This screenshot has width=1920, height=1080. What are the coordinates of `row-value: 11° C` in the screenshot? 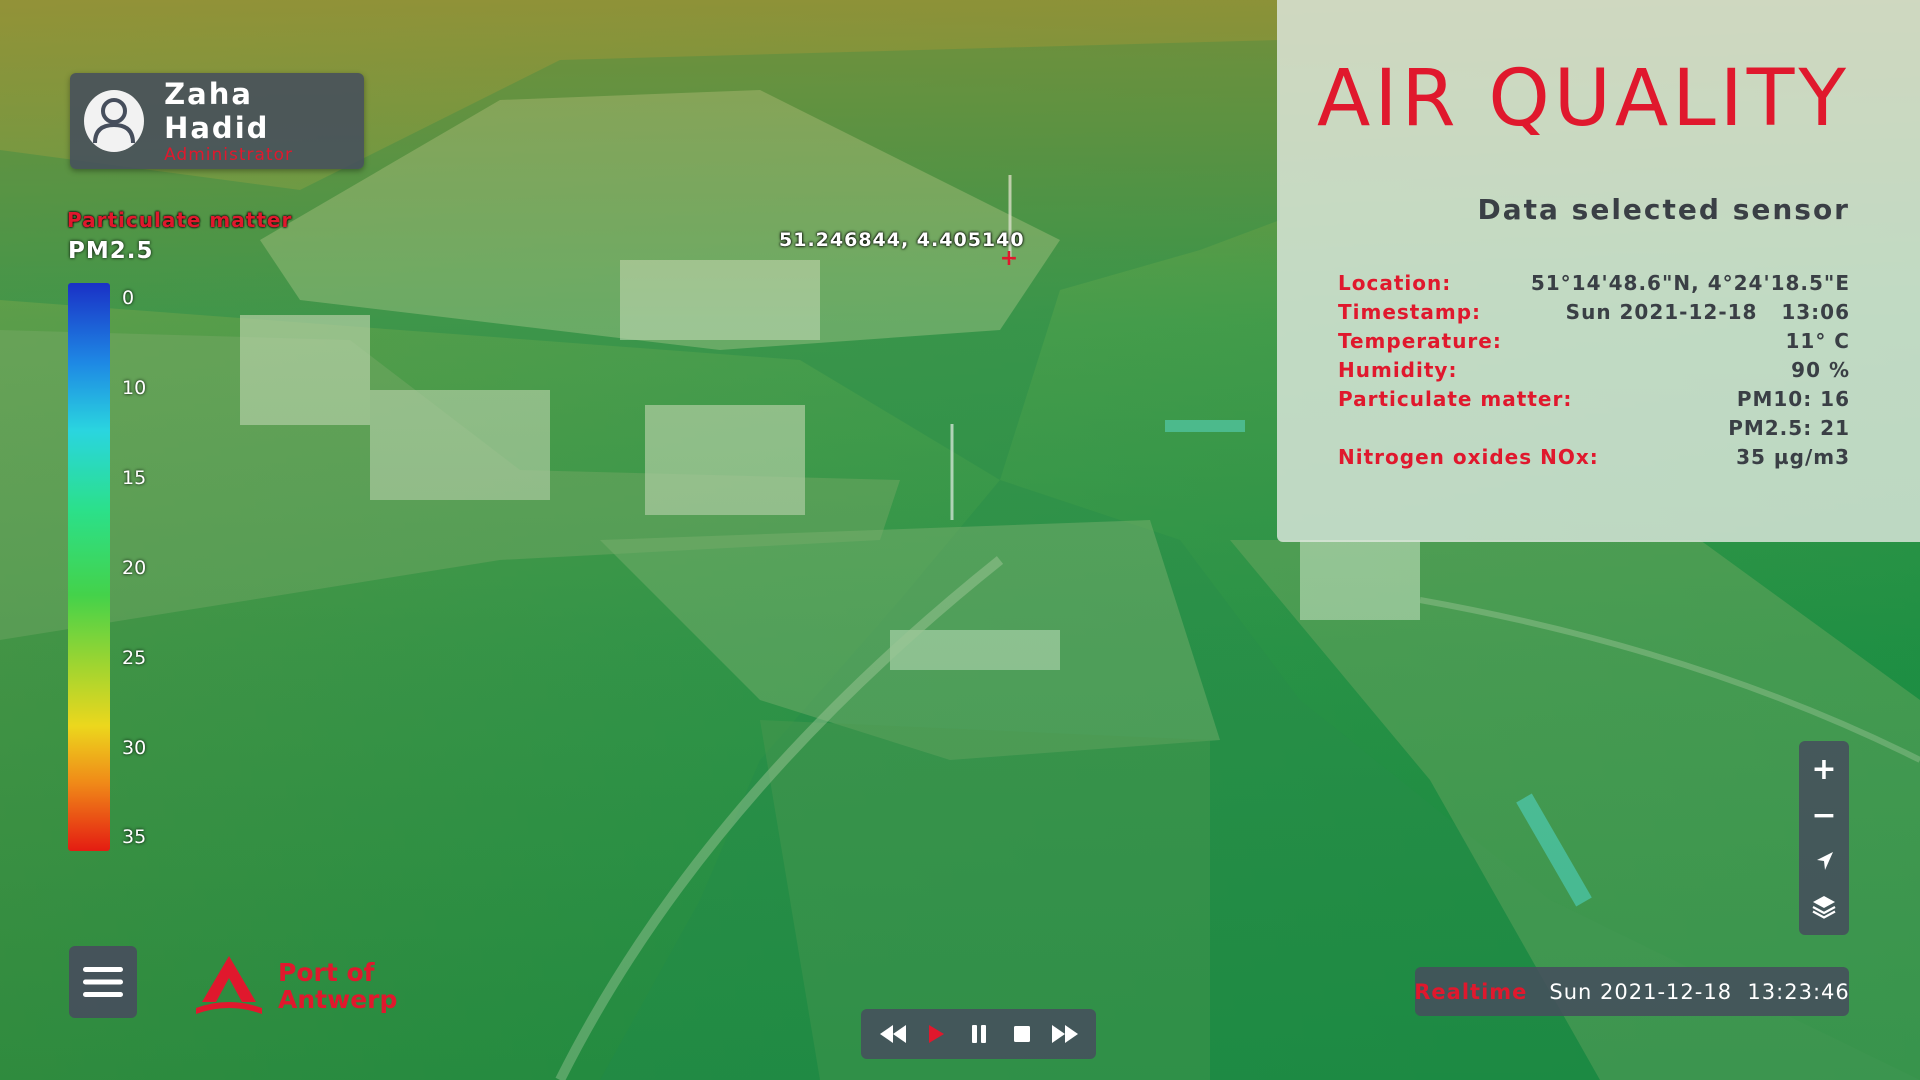 It's located at (1817, 340).